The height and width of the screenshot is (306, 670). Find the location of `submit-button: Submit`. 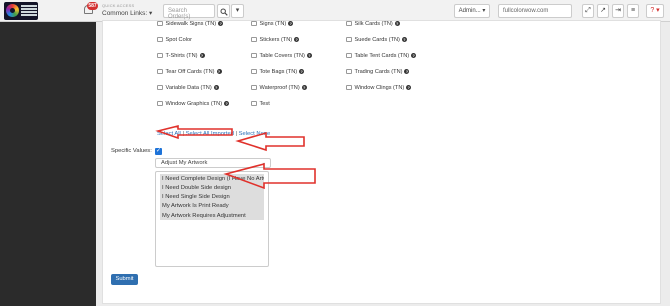

submit-button: Submit is located at coordinates (124, 279).